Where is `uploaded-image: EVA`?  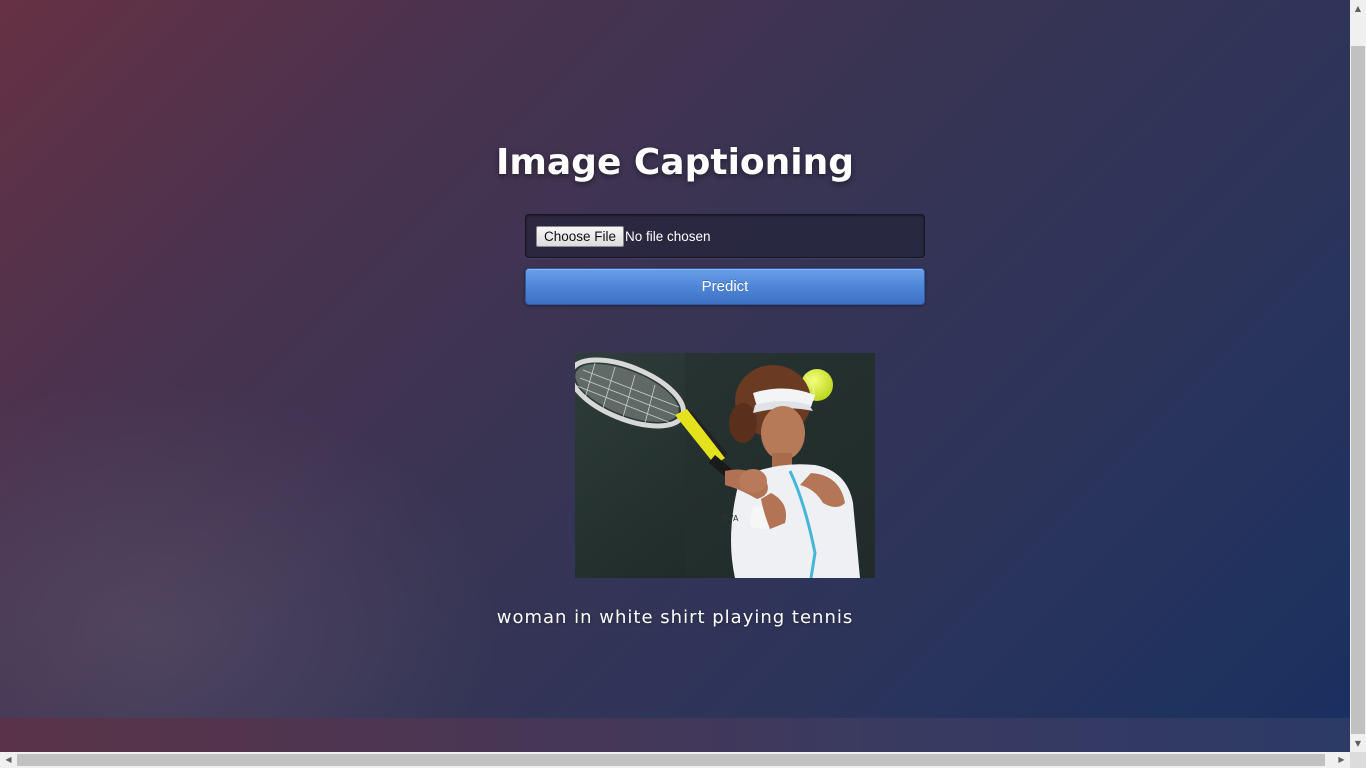 uploaded-image: EVA is located at coordinates (725, 465).